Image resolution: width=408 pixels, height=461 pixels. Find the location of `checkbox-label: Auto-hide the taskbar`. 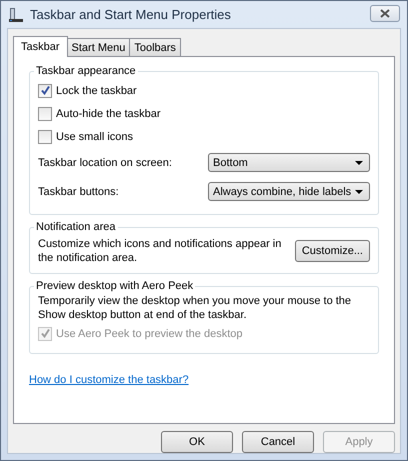

checkbox-label: Auto-hide the taskbar is located at coordinates (108, 114).